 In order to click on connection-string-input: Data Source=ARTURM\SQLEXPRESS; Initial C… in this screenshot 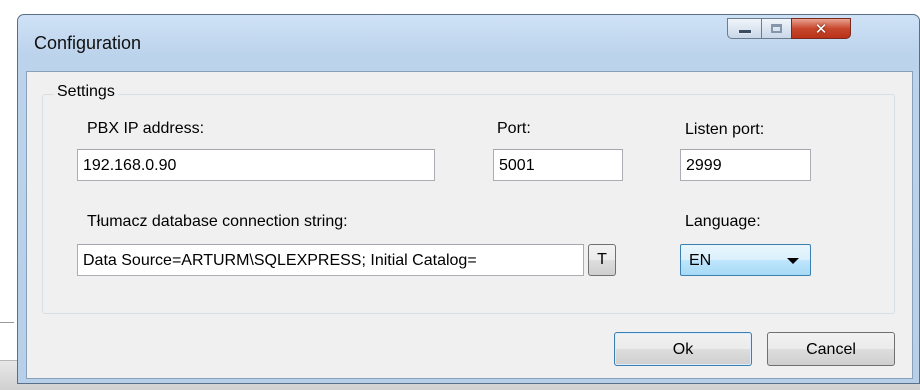, I will do `click(330, 260)`.